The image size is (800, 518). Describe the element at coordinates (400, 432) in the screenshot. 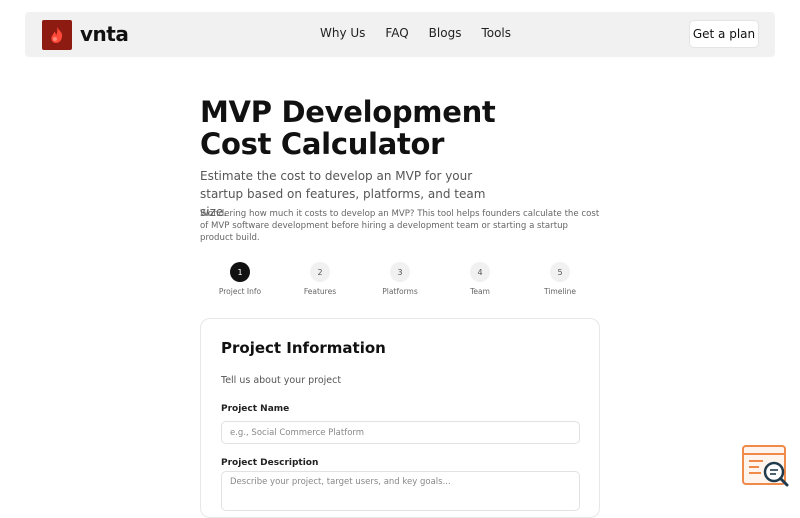

I see `project-name-input` at that location.